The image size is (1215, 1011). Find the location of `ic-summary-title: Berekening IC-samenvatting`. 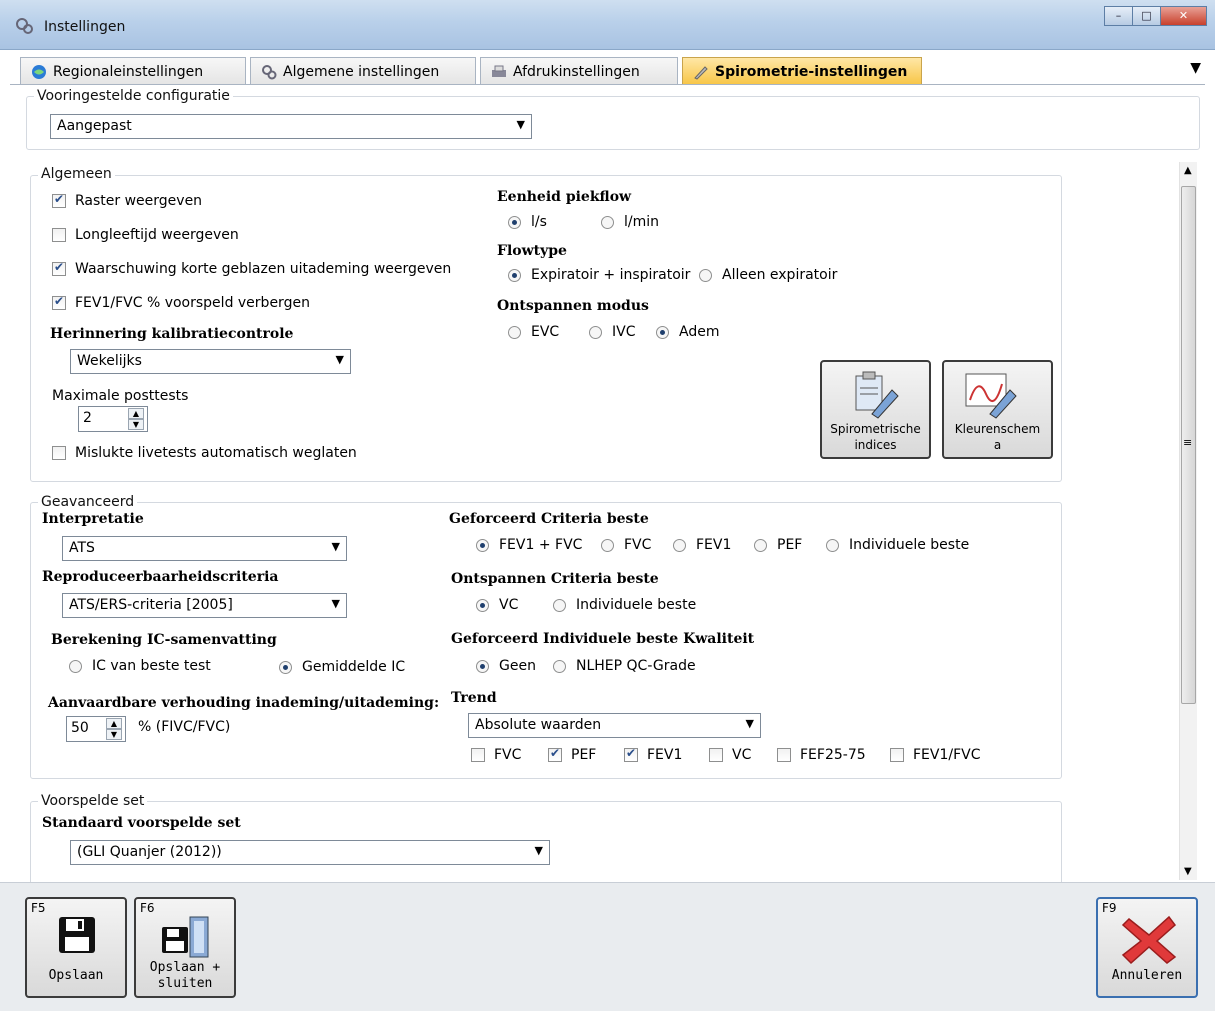

ic-summary-title: Berekening IC-samenvatting is located at coordinates (164, 640).